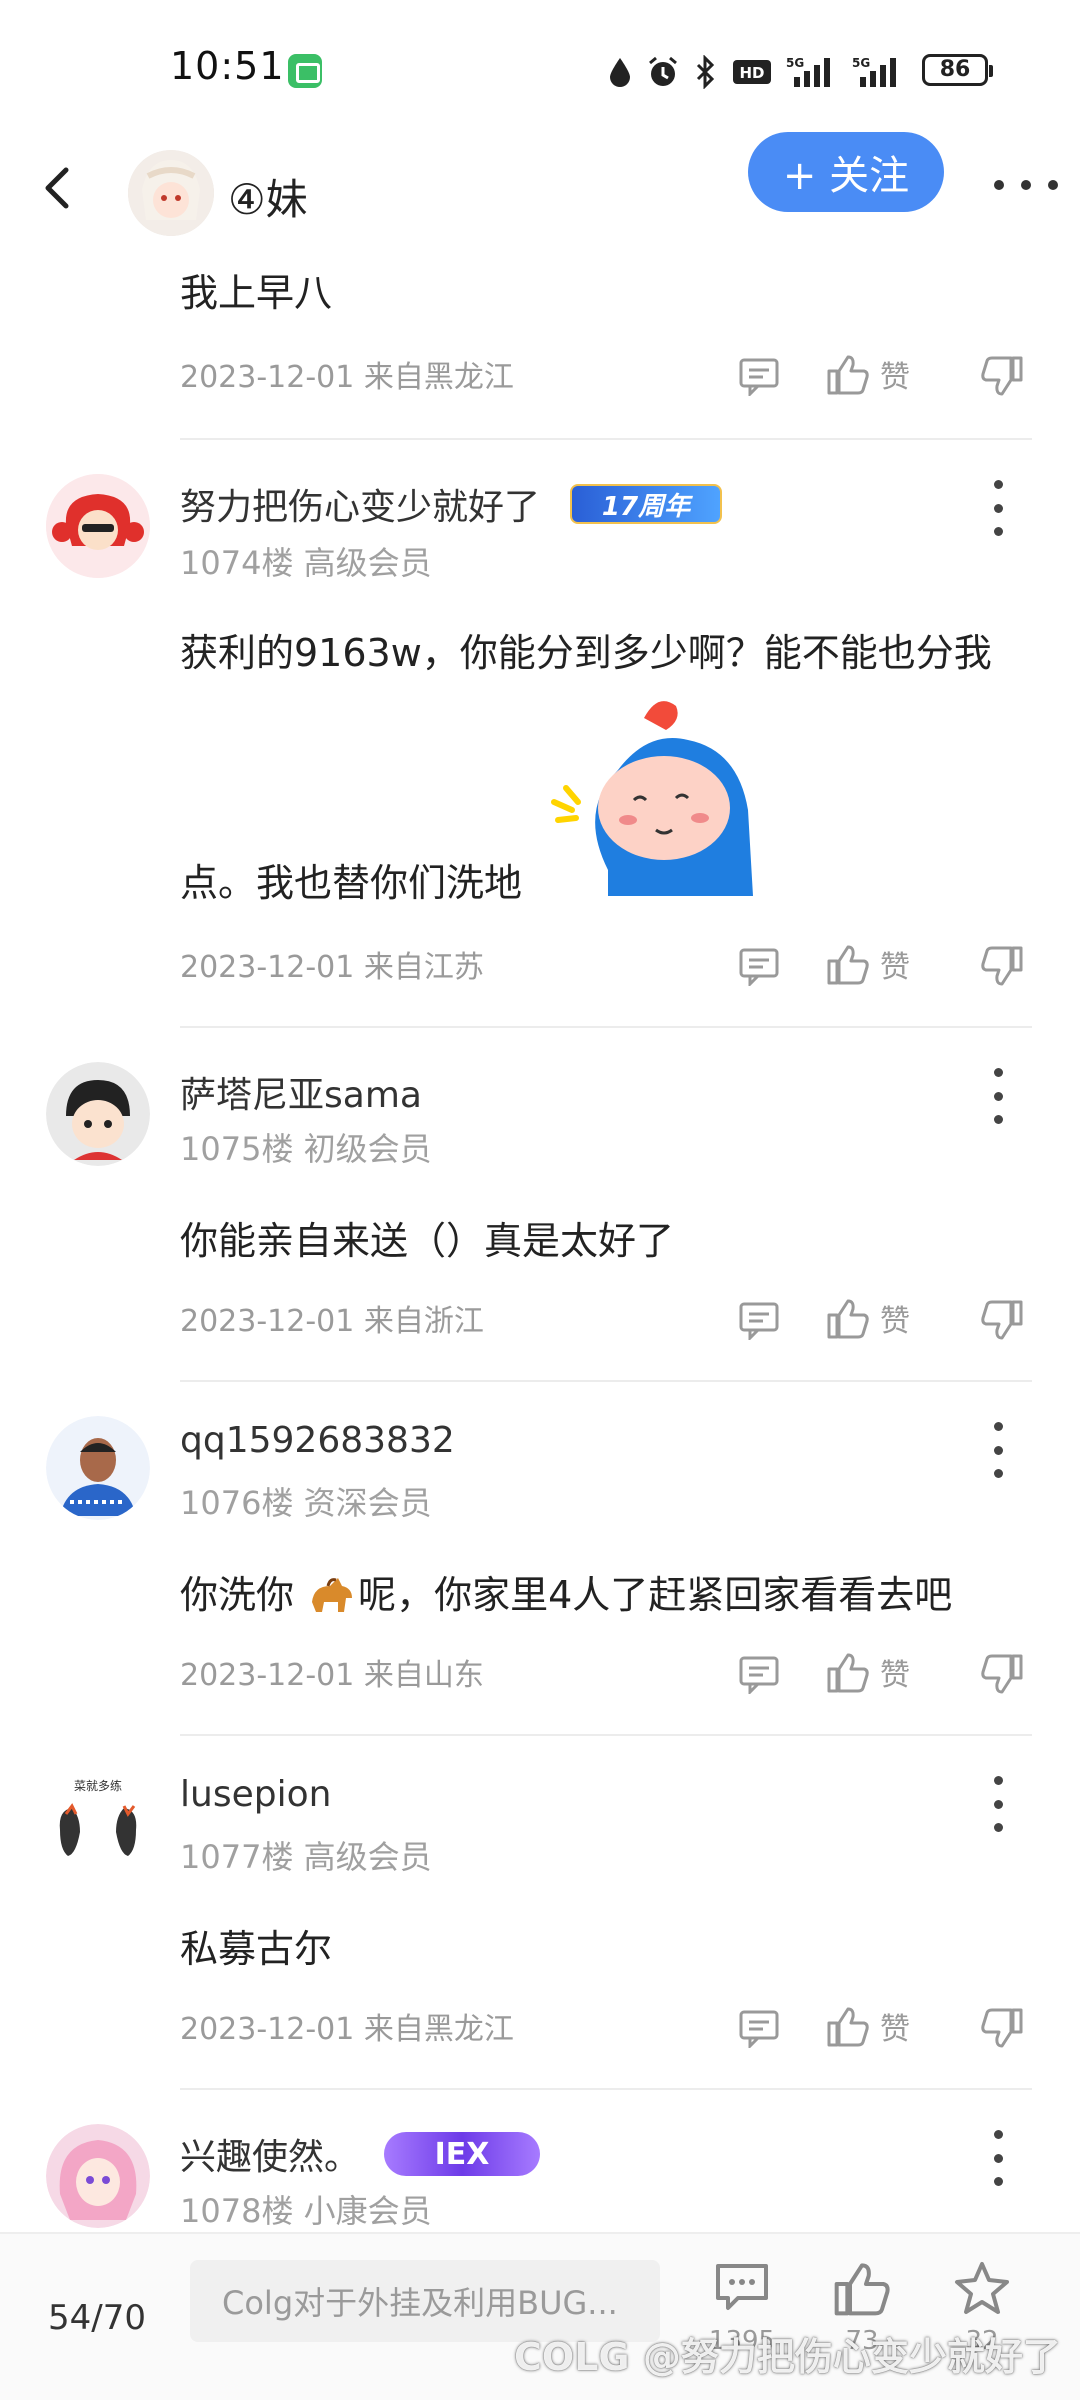 The height and width of the screenshot is (2400, 1080). I want to click on username: lusepion, so click(255, 1794).